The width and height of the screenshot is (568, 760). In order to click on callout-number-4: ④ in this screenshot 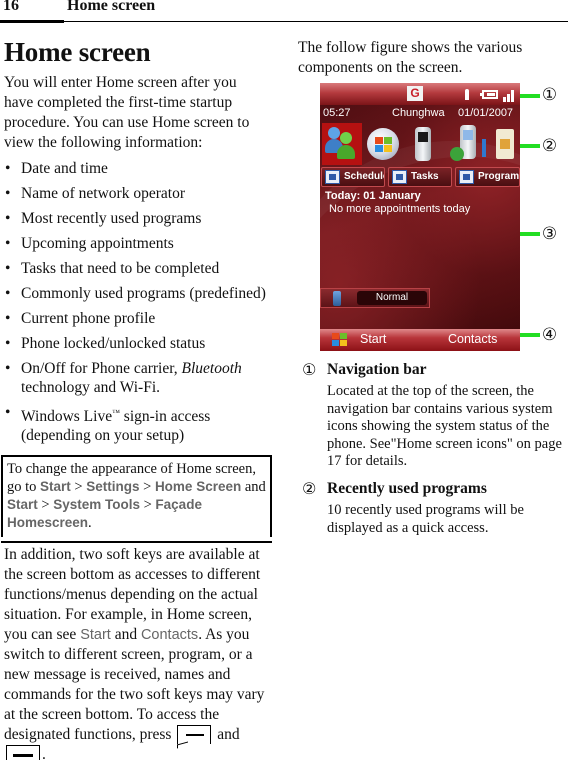, I will do `click(549, 335)`.